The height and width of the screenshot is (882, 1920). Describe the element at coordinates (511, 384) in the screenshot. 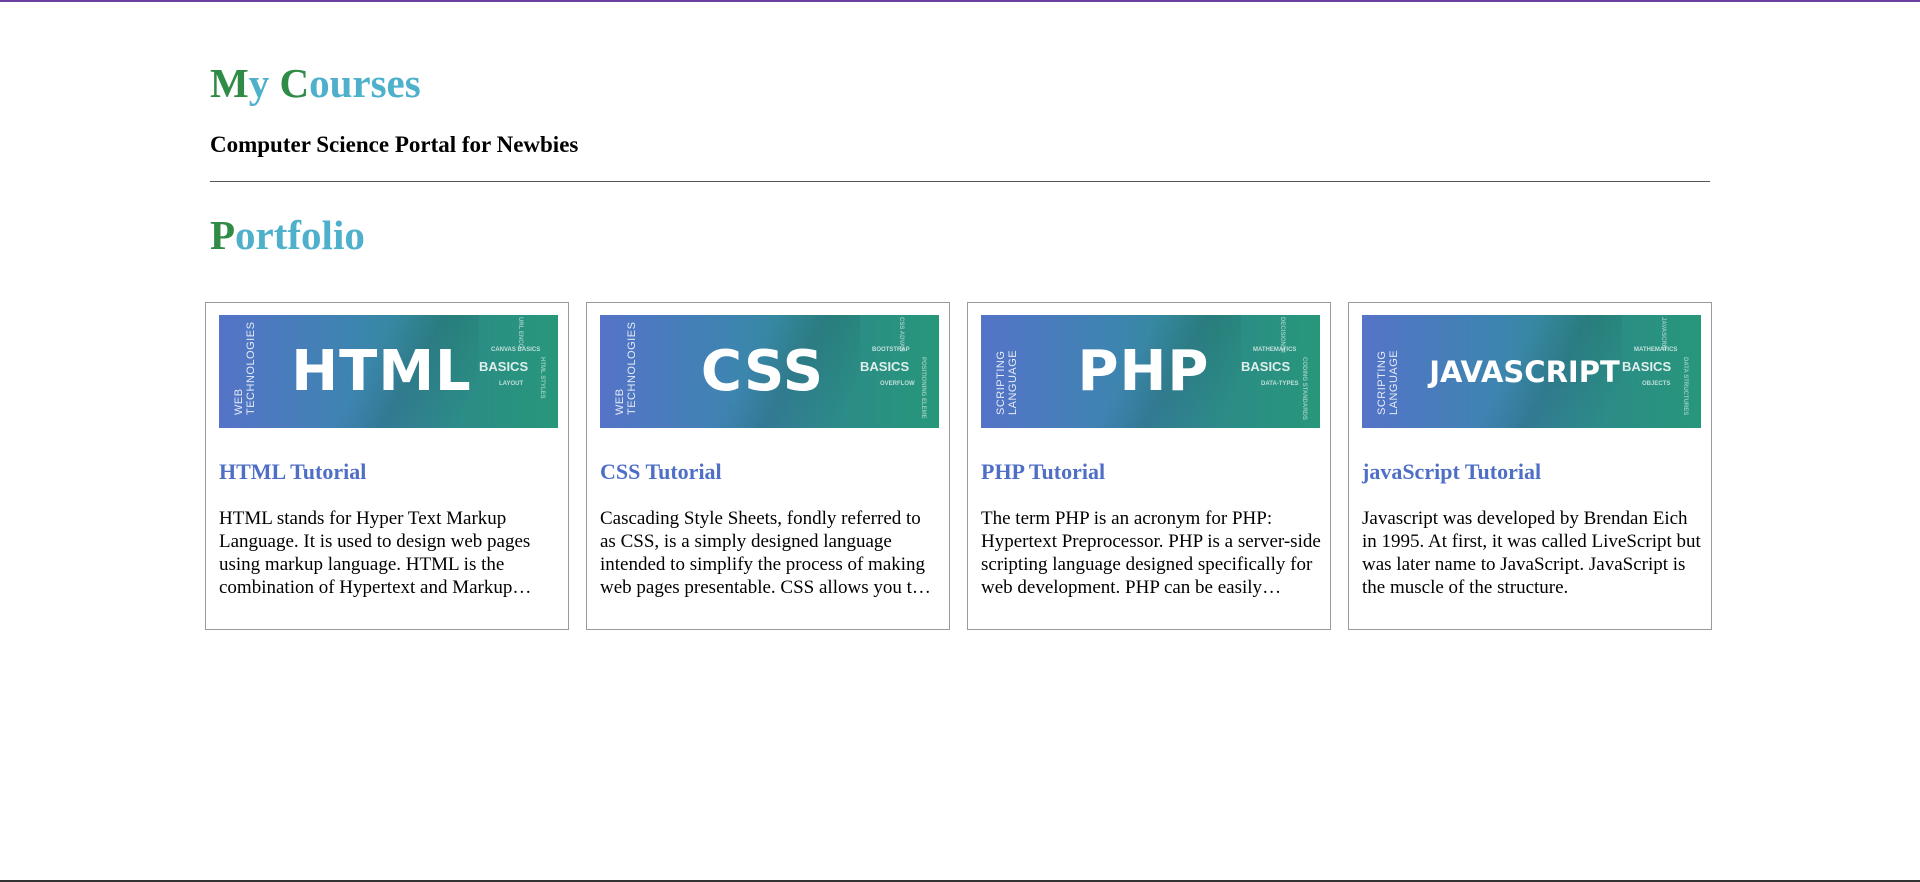

I see `banner-tag: LAYOUT` at that location.